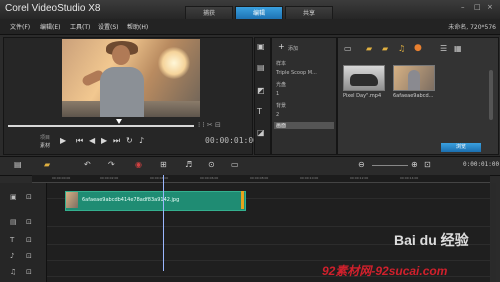 This screenshot has width=500, height=282. Describe the element at coordinates (472, 27) in the screenshot. I see `project-info: 未命名, 720*576` at that location.